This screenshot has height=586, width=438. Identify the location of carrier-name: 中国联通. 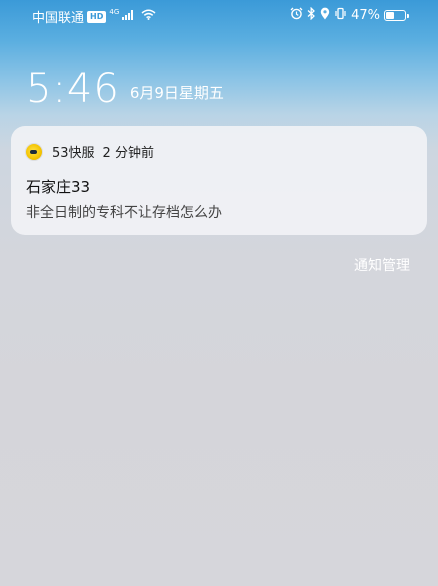
(58, 18).